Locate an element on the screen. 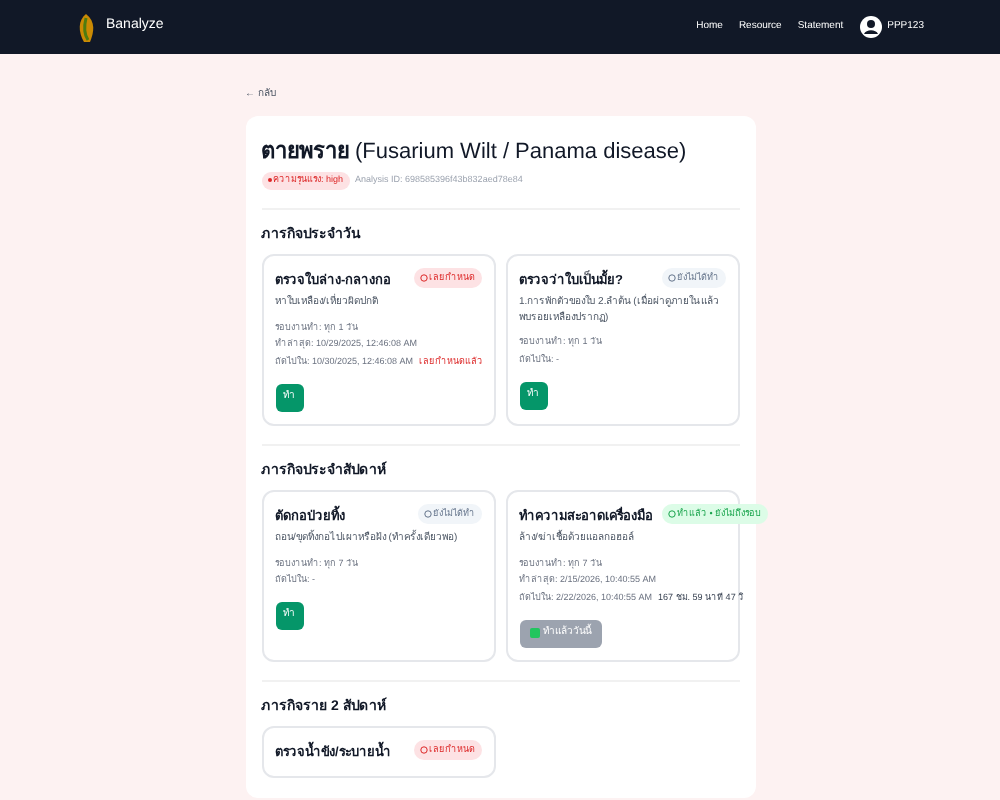 The image size is (1000, 800). disease-title-english: (Fusarium Wilt / Panama disease) is located at coordinates (521, 152).